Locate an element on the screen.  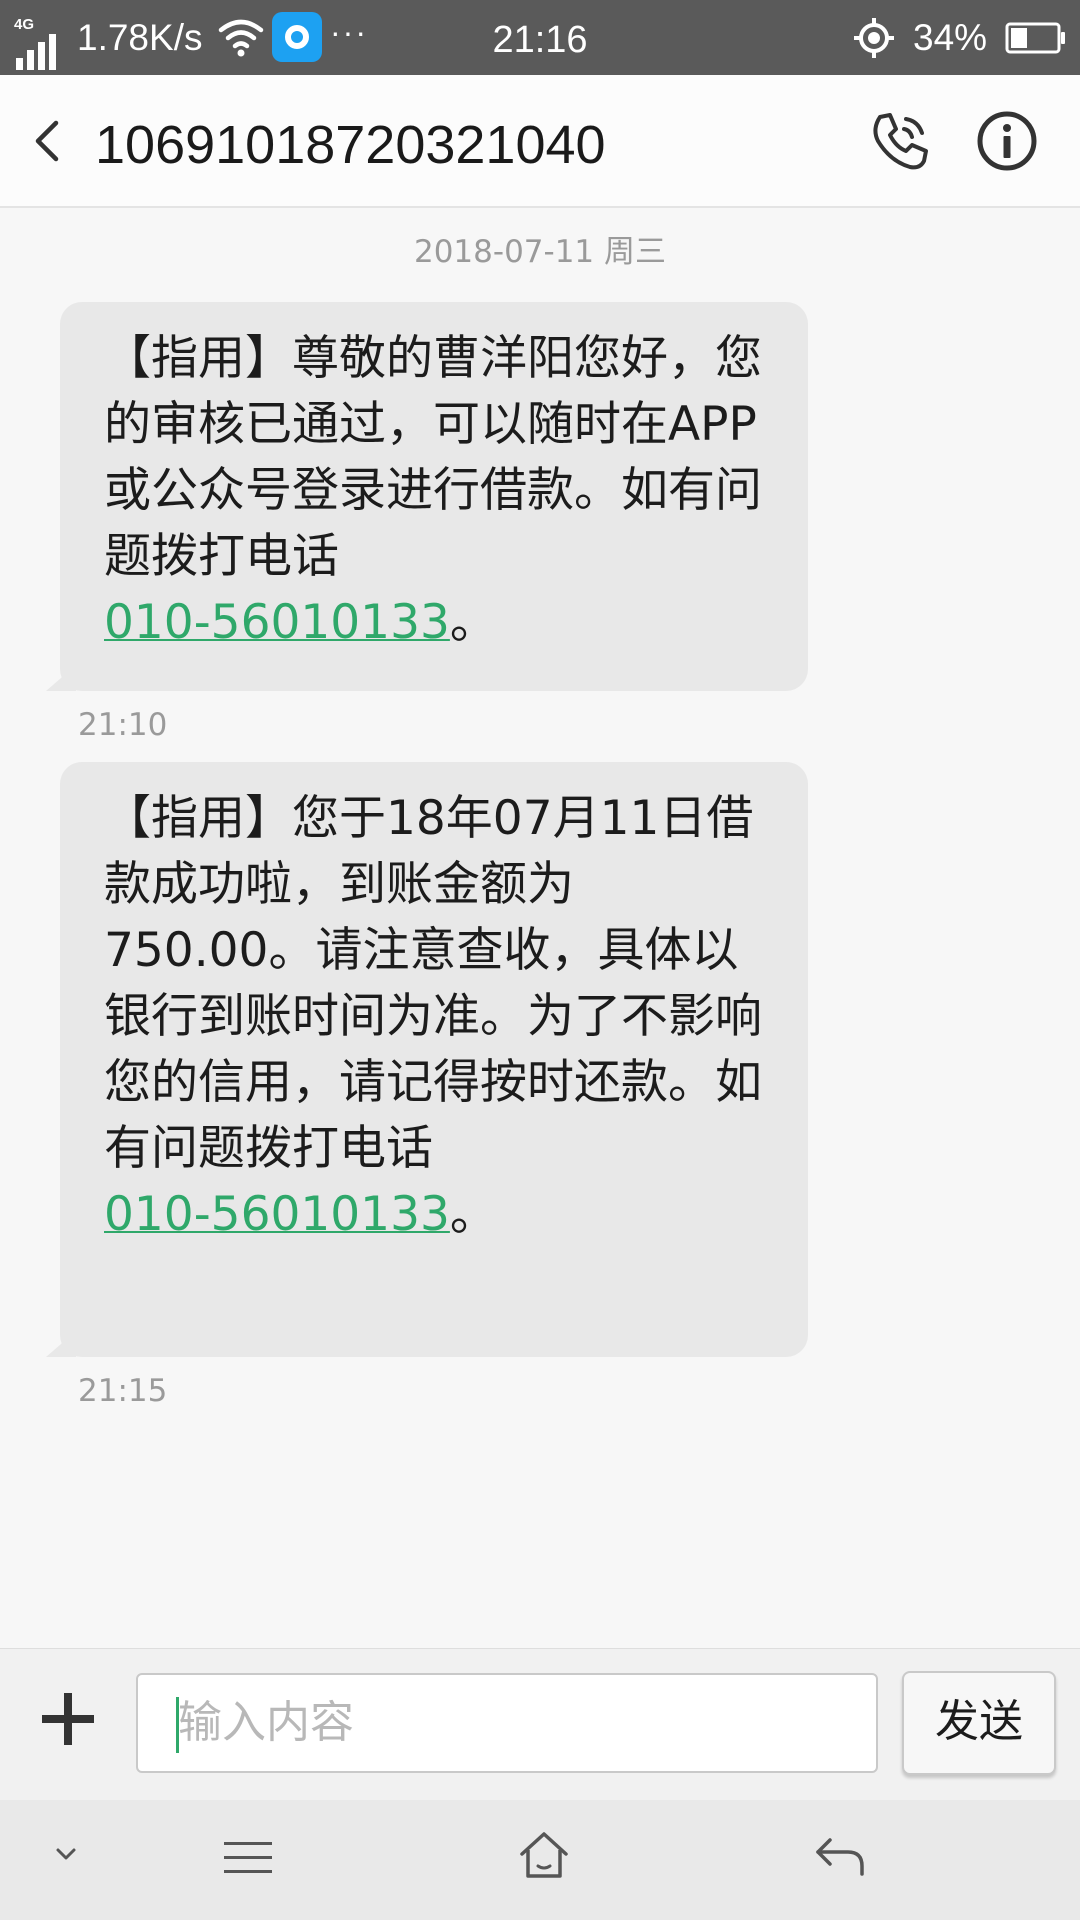
send-button: 发送 is located at coordinates (979, 1723).